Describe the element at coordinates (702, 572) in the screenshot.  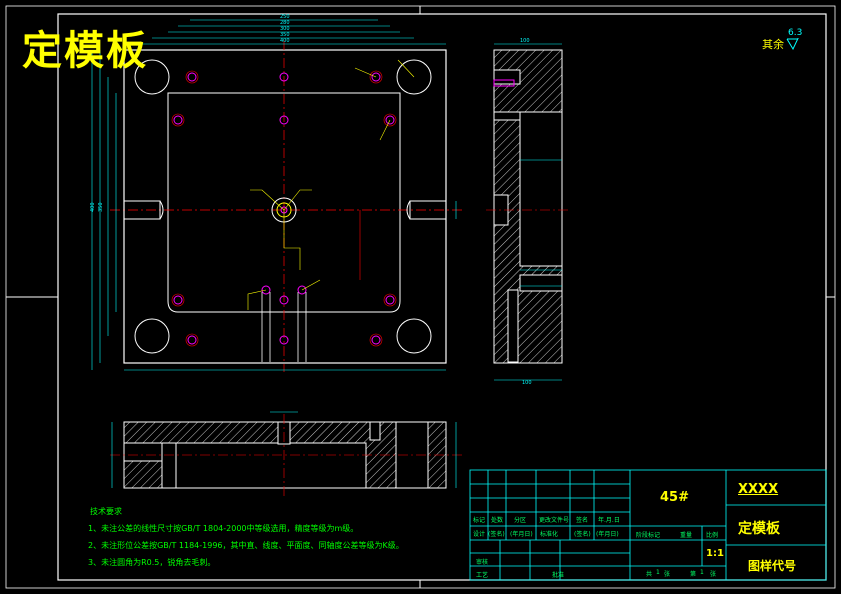
I see `tb-sheet-no: 1` at that location.